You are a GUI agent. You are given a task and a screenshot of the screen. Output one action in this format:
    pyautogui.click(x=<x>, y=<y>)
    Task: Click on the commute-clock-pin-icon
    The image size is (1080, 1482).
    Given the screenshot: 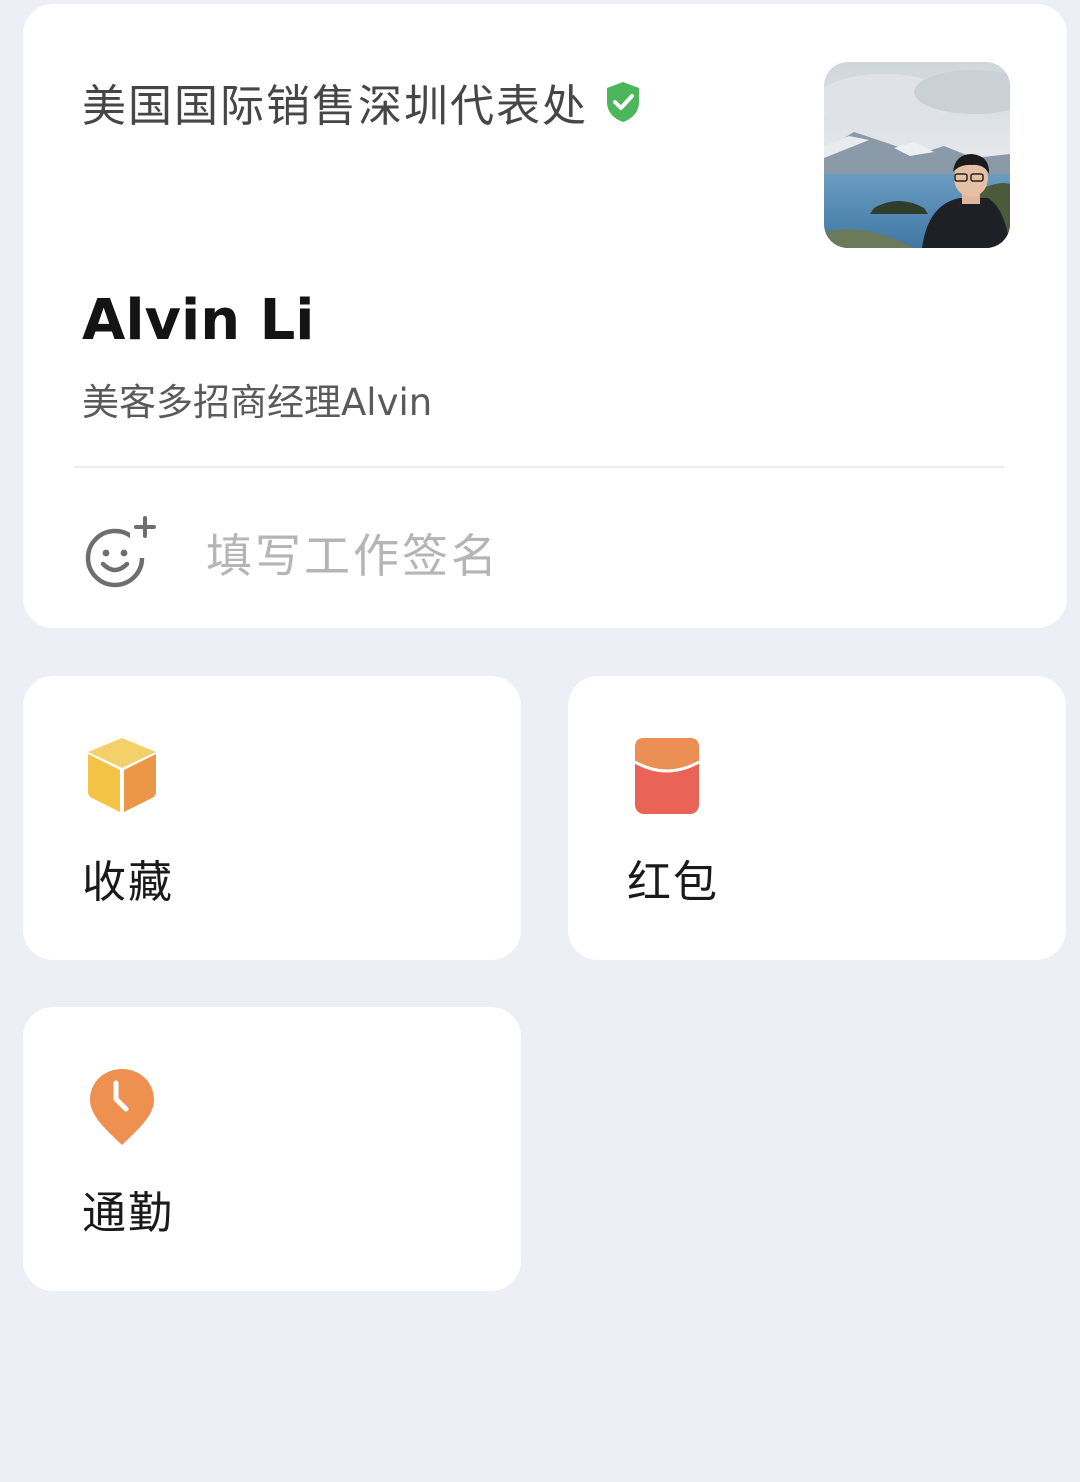 What is the action you would take?
    pyautogui.click(x=122, y=1107)
    